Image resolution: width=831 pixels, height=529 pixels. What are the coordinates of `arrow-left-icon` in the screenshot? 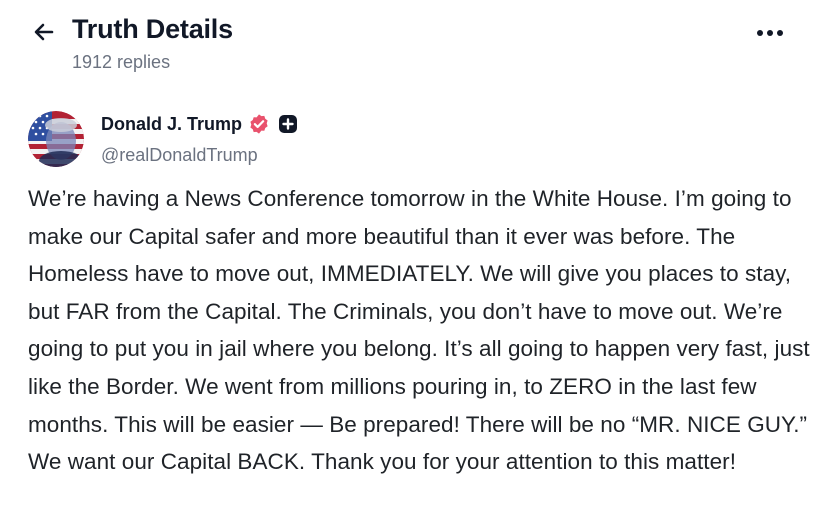 It's located at (44, 32).